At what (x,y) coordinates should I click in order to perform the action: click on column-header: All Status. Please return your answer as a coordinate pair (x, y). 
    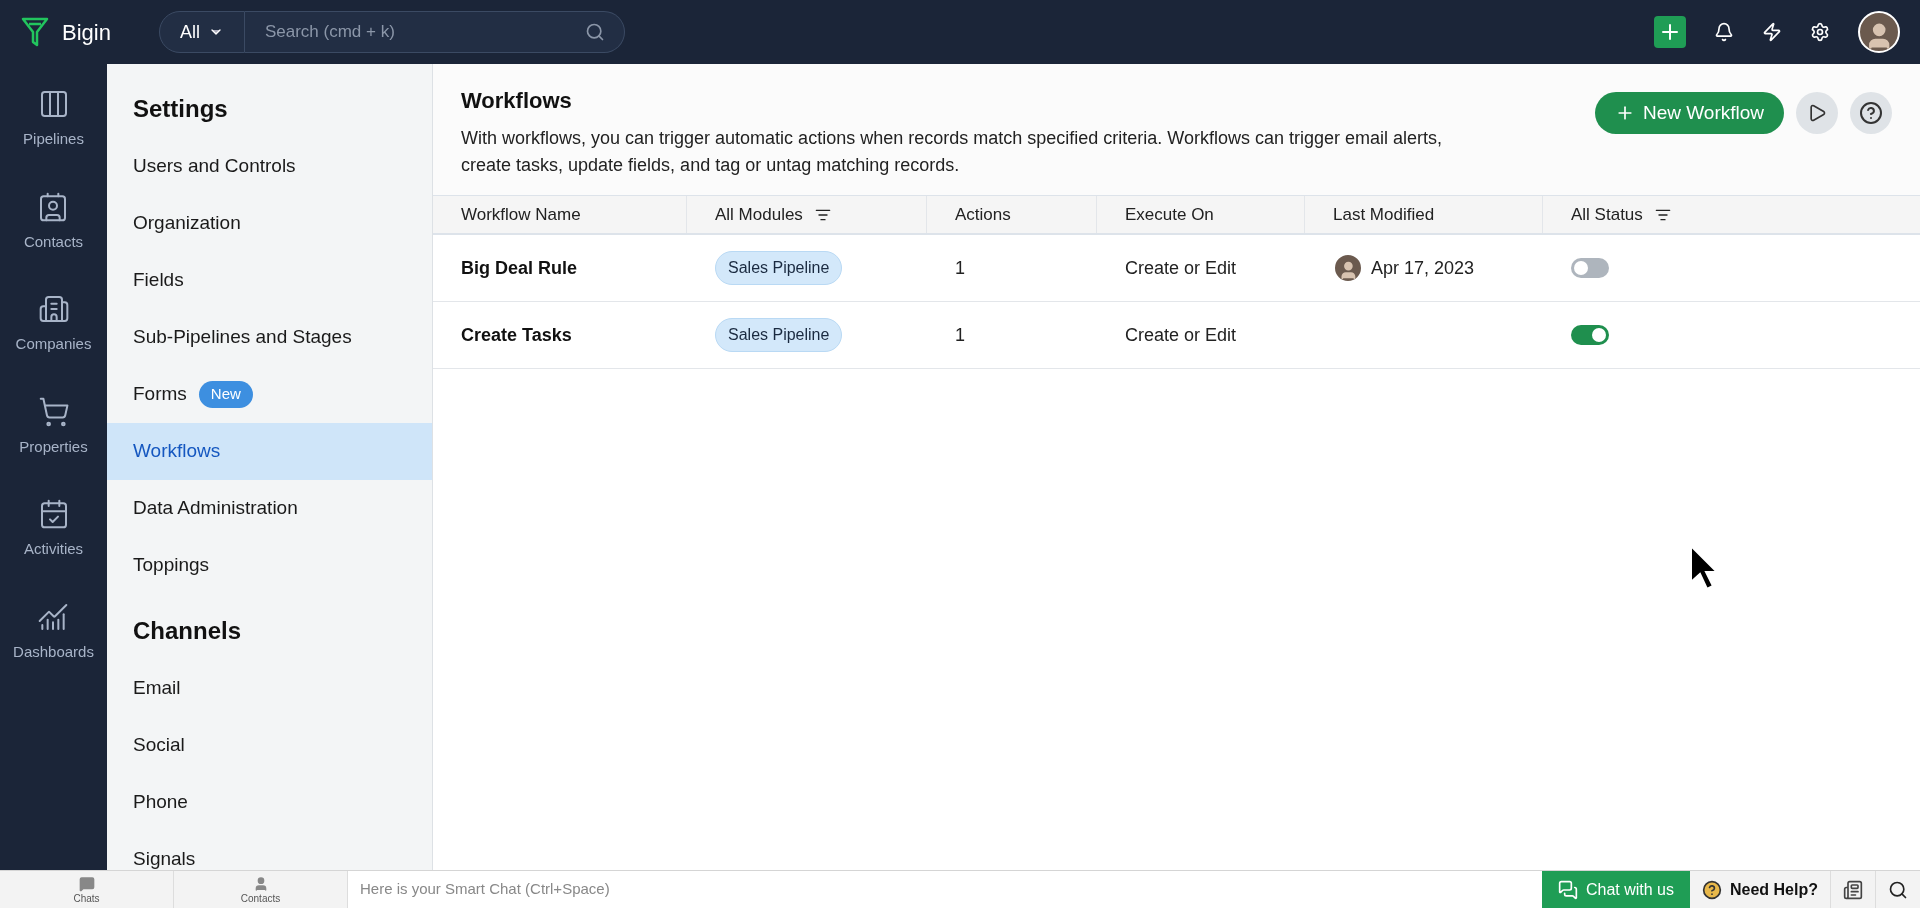
    Looking at the image, I should click on (1731, 214).